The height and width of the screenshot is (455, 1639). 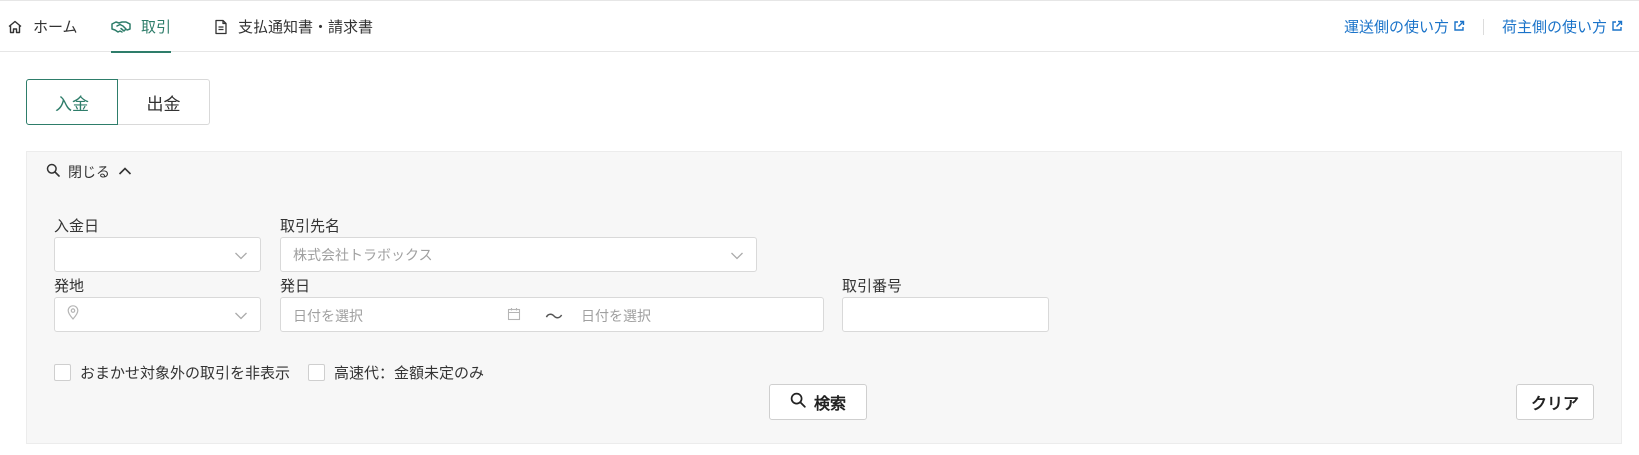 What do you see at coordinates (69, 286) in the screenshot?
I see `origin-label: 発地` at bounding box center [69, 286].